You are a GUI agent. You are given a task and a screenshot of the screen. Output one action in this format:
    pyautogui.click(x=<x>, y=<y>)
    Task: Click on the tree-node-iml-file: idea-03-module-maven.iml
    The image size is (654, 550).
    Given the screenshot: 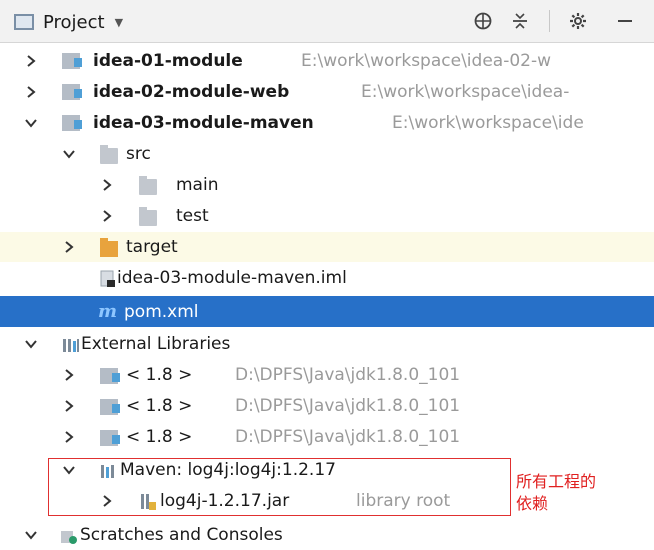 What is the action you would take?
    pyautogui.click(x=327, y=278)
    